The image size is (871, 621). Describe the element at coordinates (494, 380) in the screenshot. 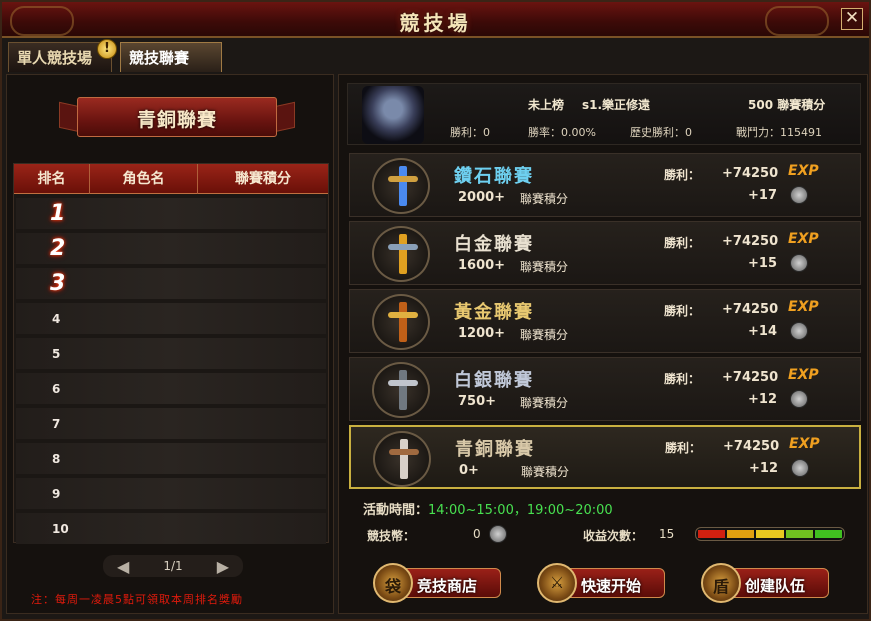

I see `league-name: 白銀聯賽` at that location.